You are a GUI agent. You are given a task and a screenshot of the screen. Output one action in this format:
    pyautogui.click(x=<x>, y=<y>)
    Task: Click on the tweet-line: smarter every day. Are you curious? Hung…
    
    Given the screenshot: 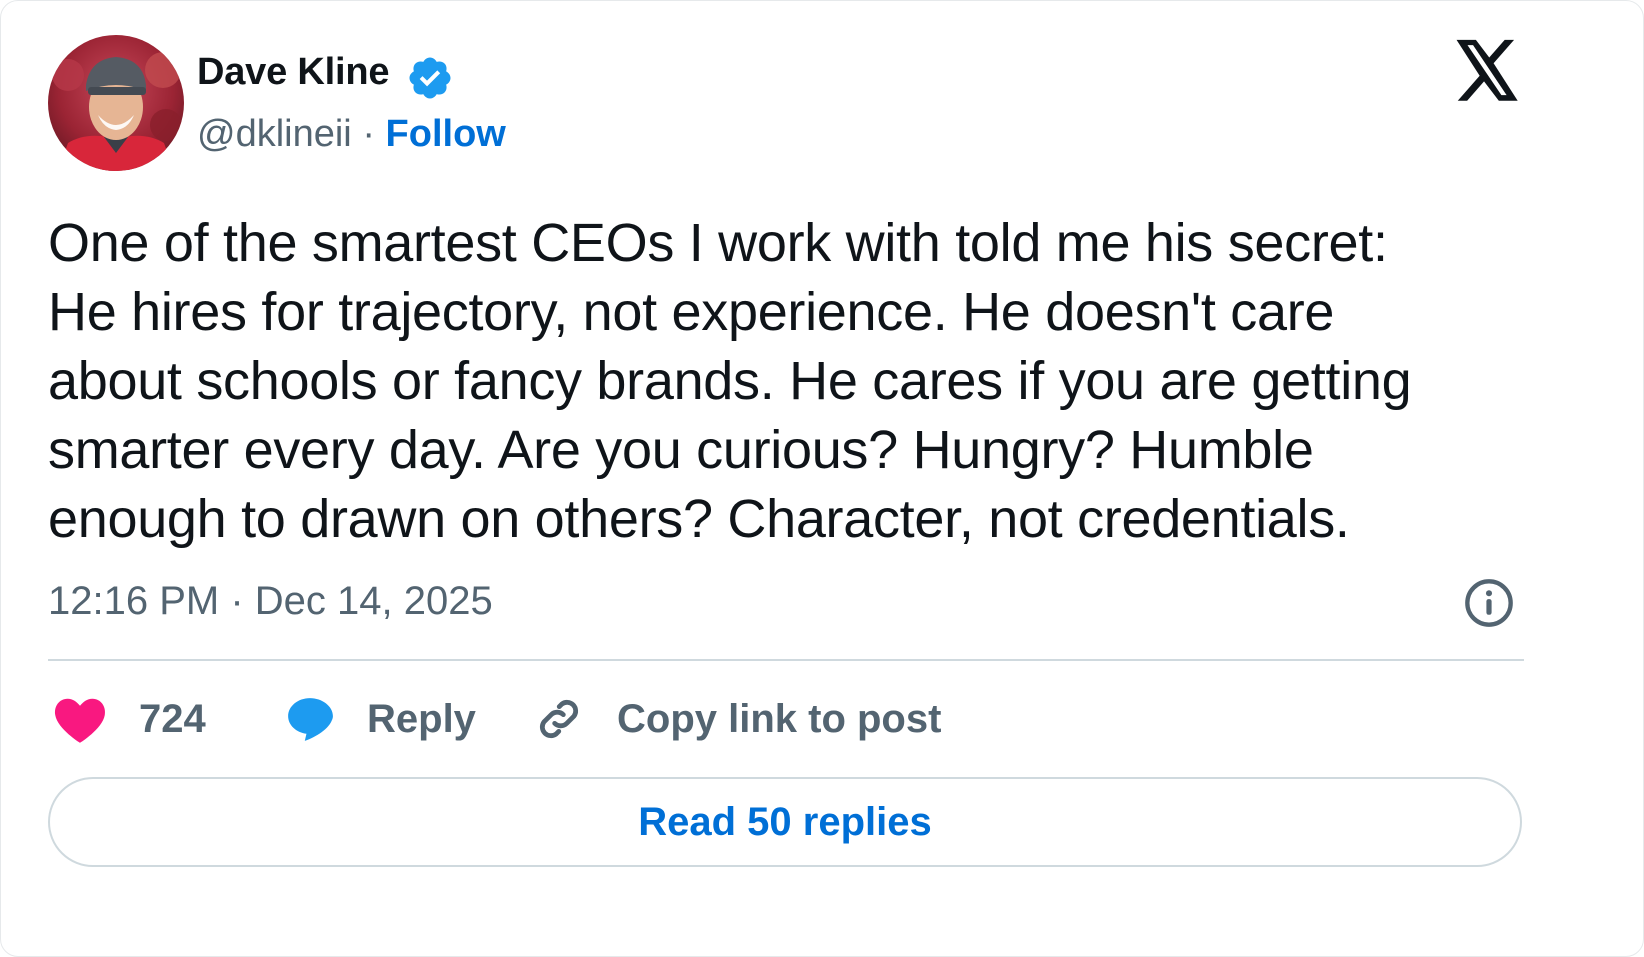 What is the action you would take?
    pyautogui.click(x=681, y=450)
    